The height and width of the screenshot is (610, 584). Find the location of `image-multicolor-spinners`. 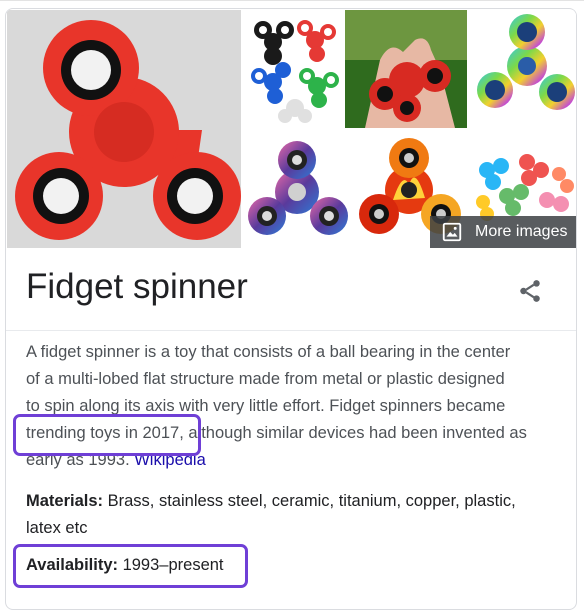

image-multicolor-spinners is located at coordinates (293, 69).